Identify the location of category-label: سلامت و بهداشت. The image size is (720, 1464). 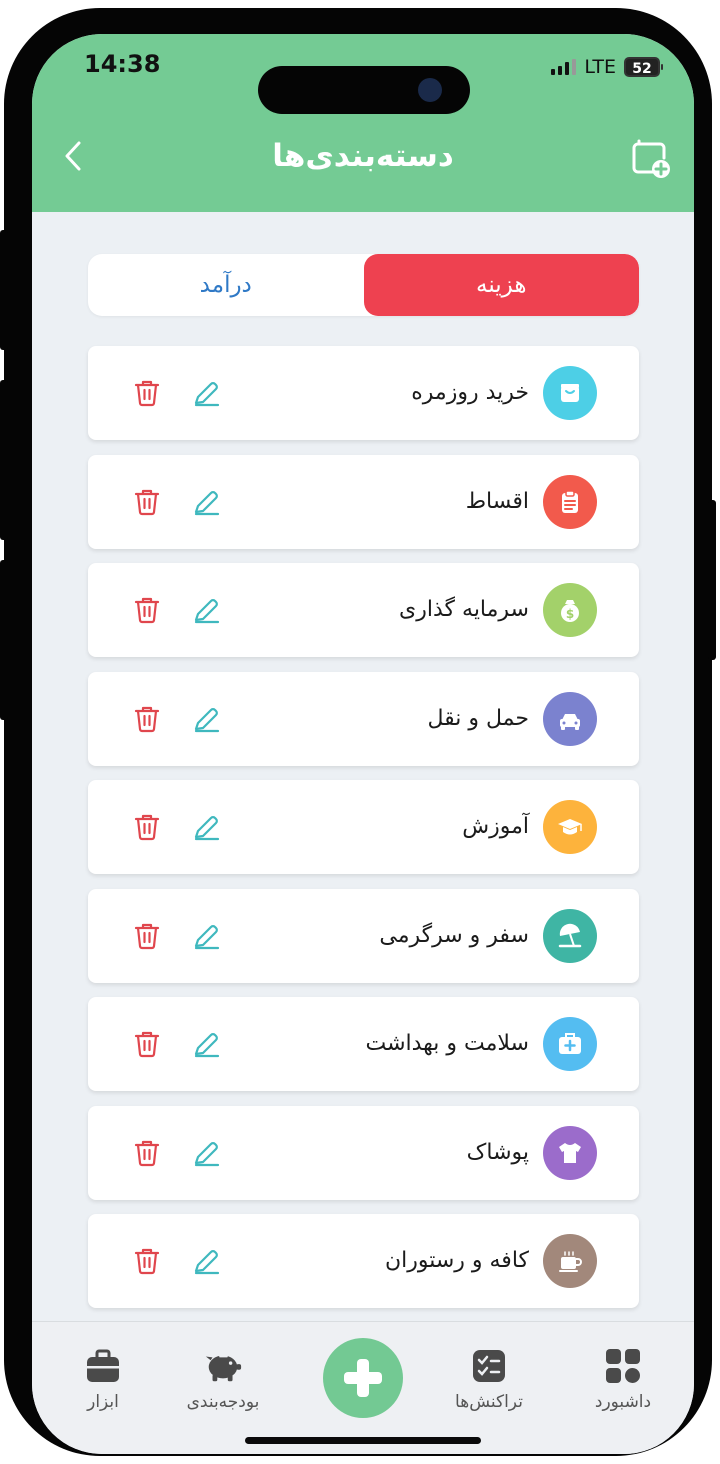
(447, 1043).